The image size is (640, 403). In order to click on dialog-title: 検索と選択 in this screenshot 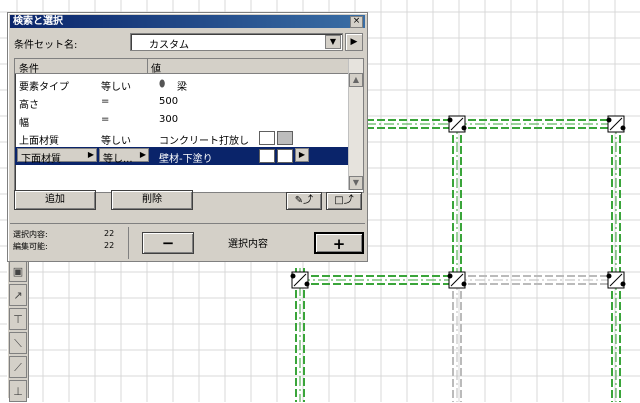, I will do `click(38, 21)`.